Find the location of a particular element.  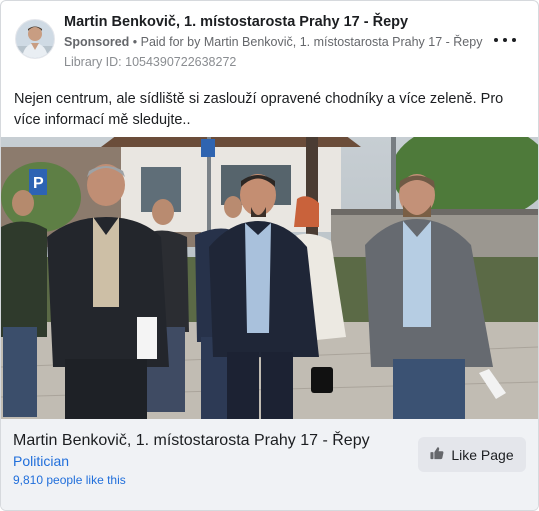

thumbs-up-icon is located at coordinates (437, 454).